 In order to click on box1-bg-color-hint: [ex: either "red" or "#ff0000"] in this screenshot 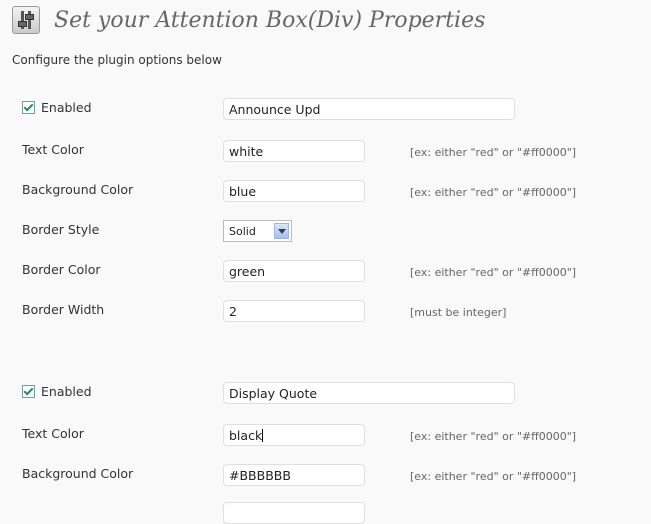, I will do `click(493, 192)`.